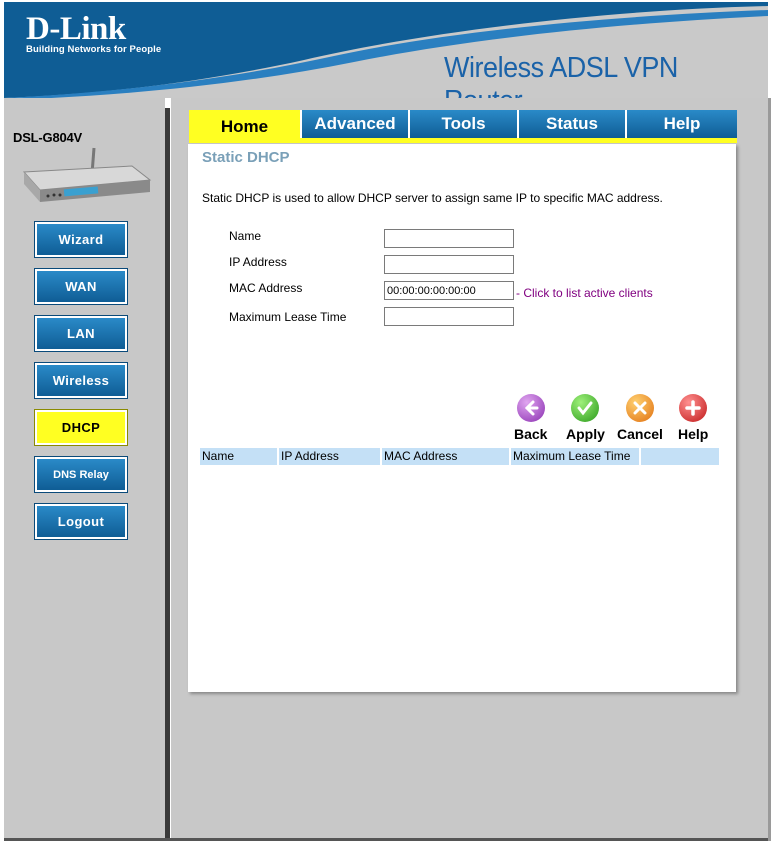 This screenshot has width=779, height=850. What do you see at coordinates (81, 521) in the screenshot?
I see `sidebar-item-logout: Logout` at bounding box center [81, 521].